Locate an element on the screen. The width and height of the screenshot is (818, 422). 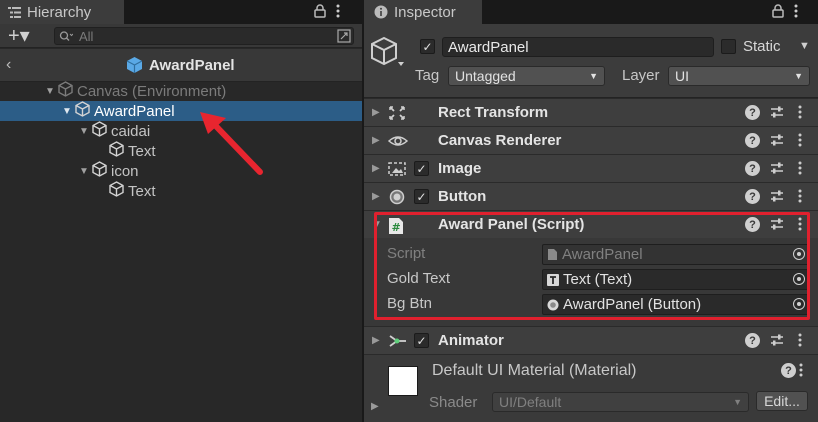
layer-label: Layer is located at coordinates (641, 75).